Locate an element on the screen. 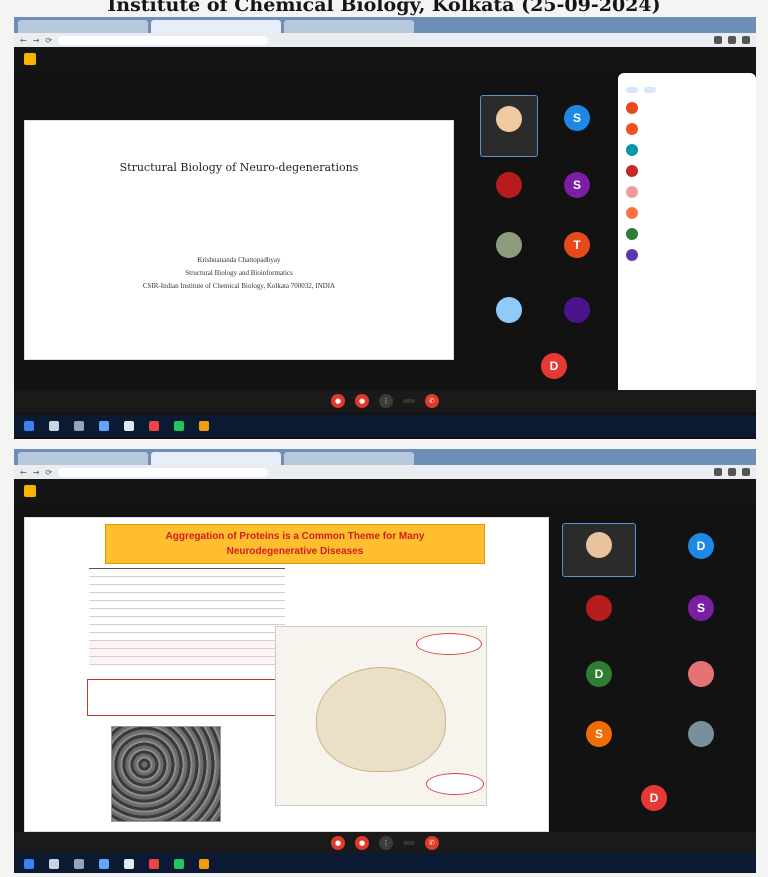 The height and width of the screenshot is (877, 768). banner-line-2: Neurodegenerative Diseases is located at coordinates (295, 551).